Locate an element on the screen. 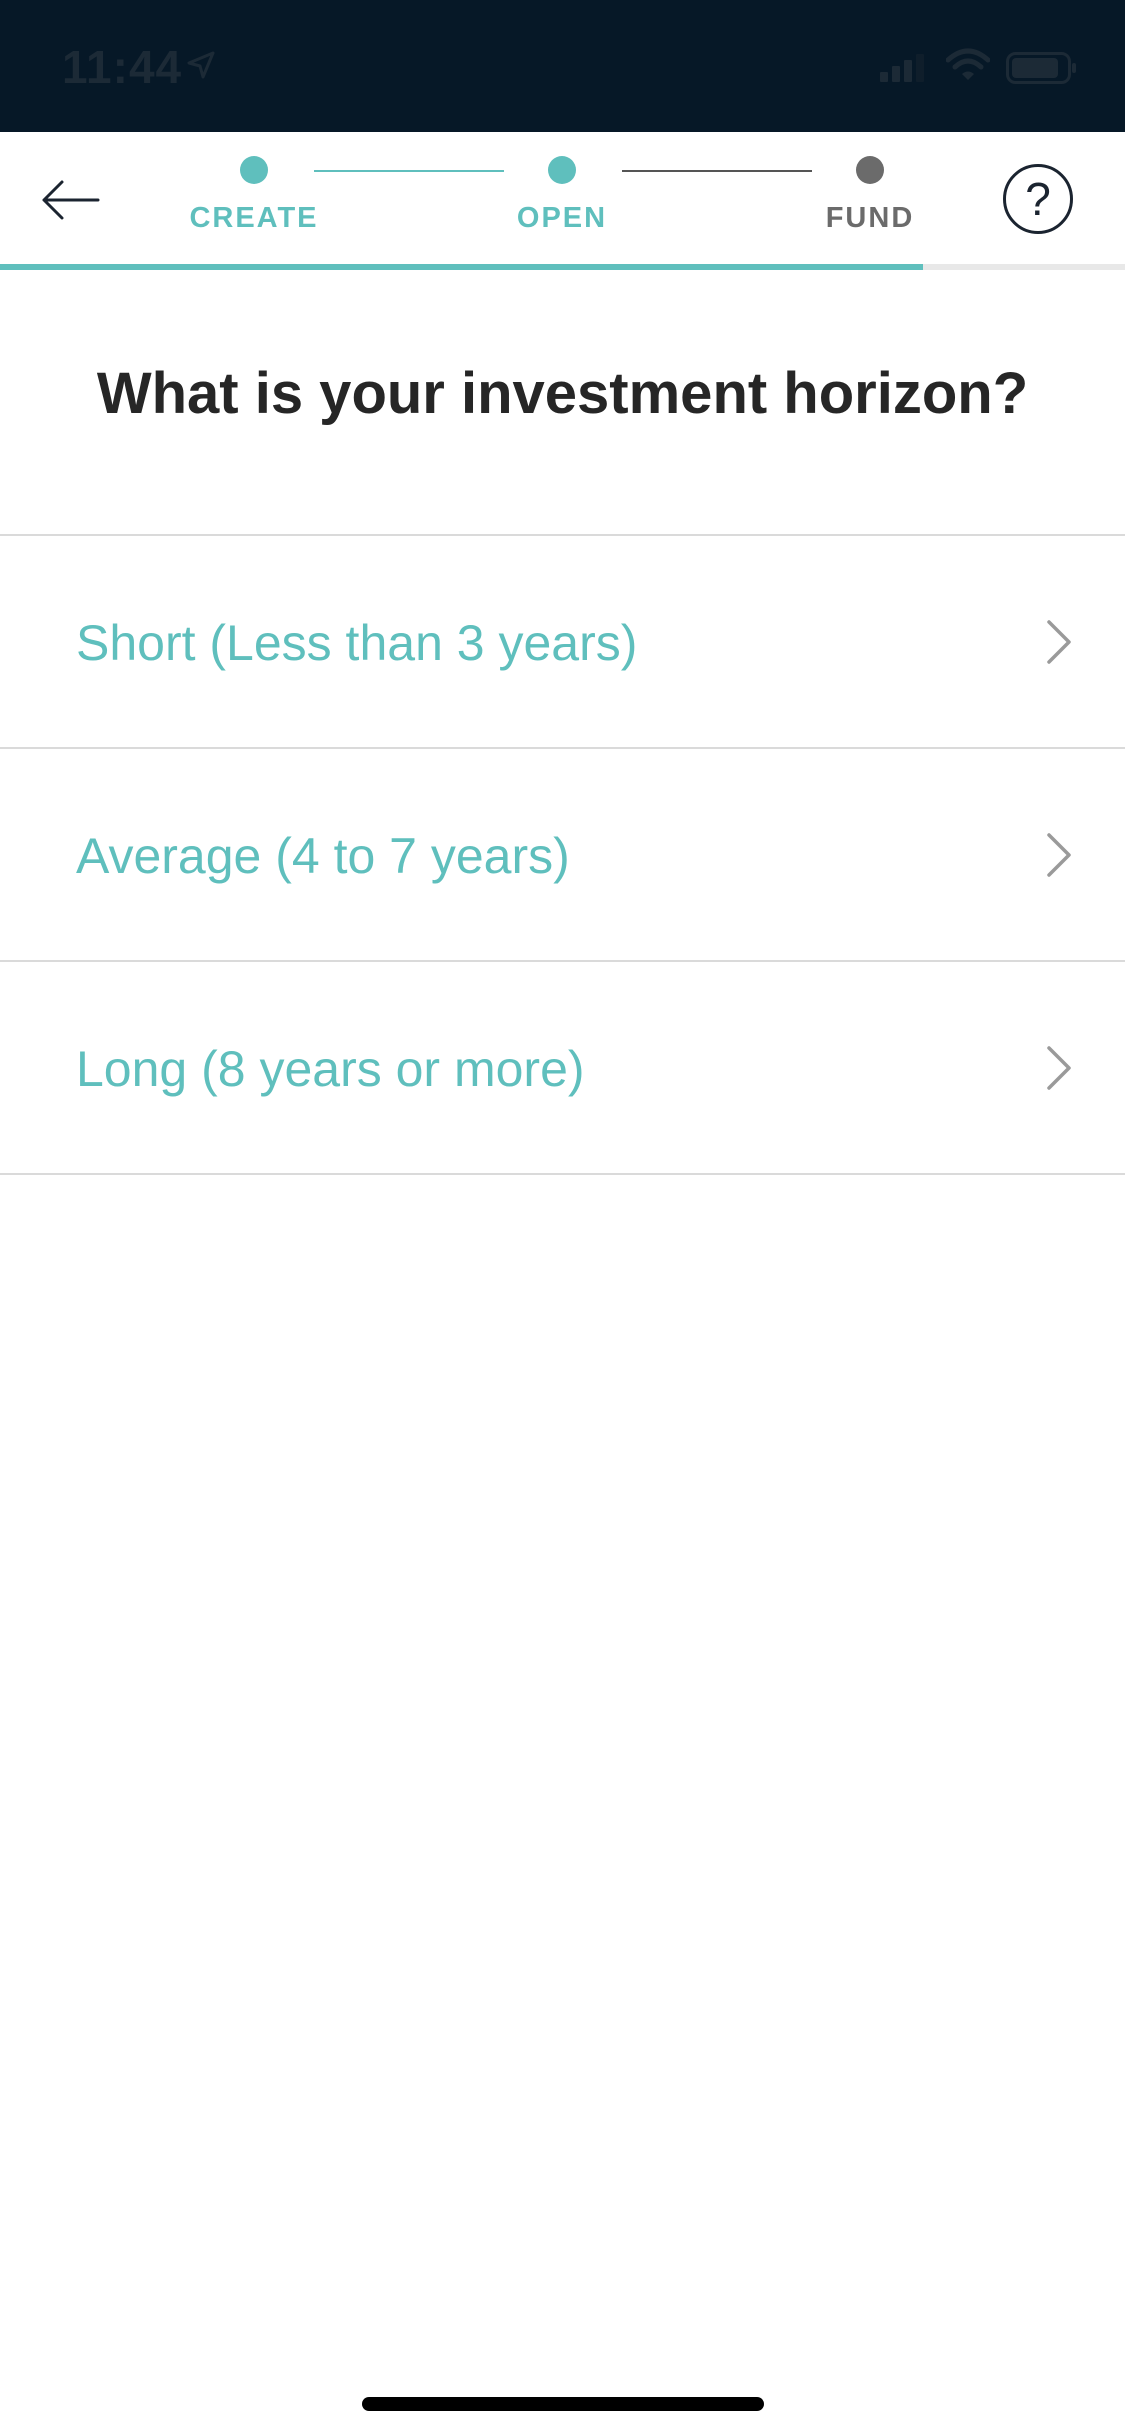 This screenshot has width=1125, height=2436. step-label: FUND is located at coordinates (870, 218).